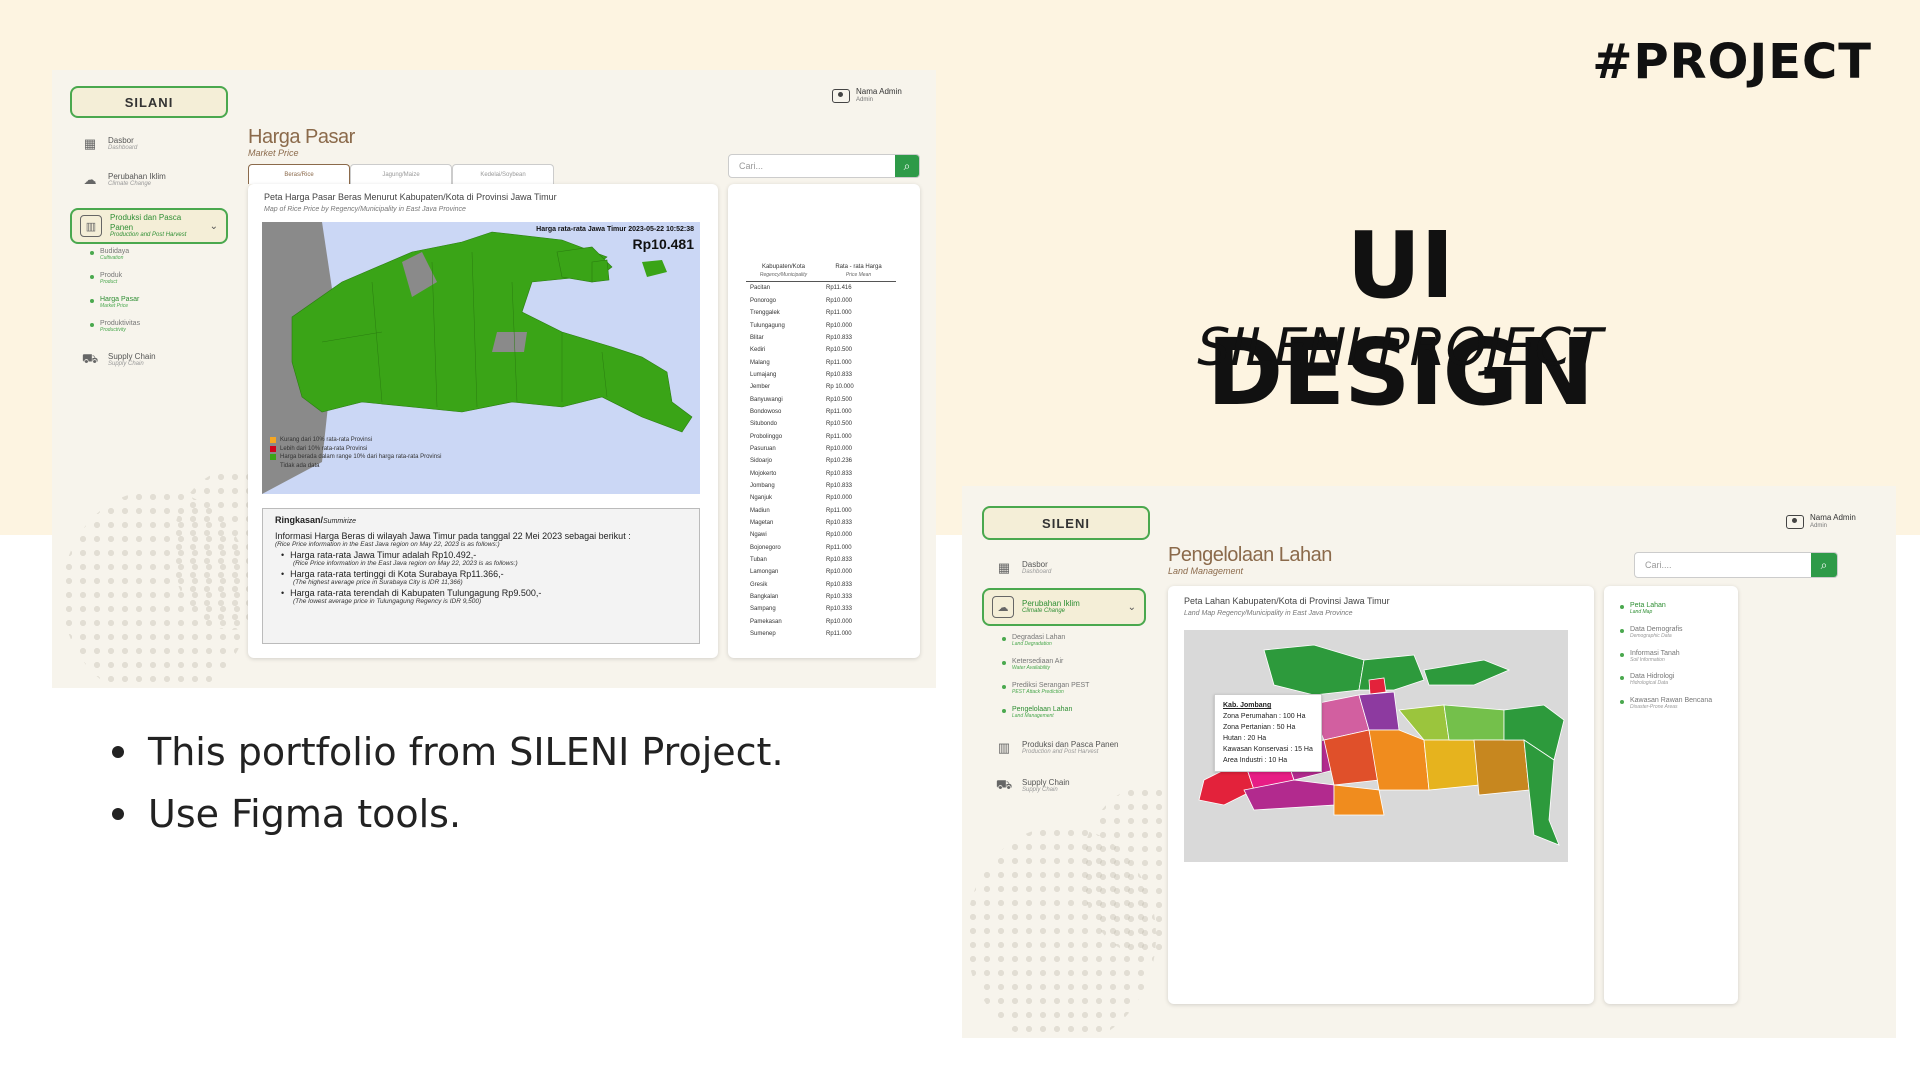 Image resolution: width=1920 pixels, height=1080 pixels. Describe the element at coordinates (821, 585) in the screenshot. I see `table-row: Gresik Rp10.833` at that location.